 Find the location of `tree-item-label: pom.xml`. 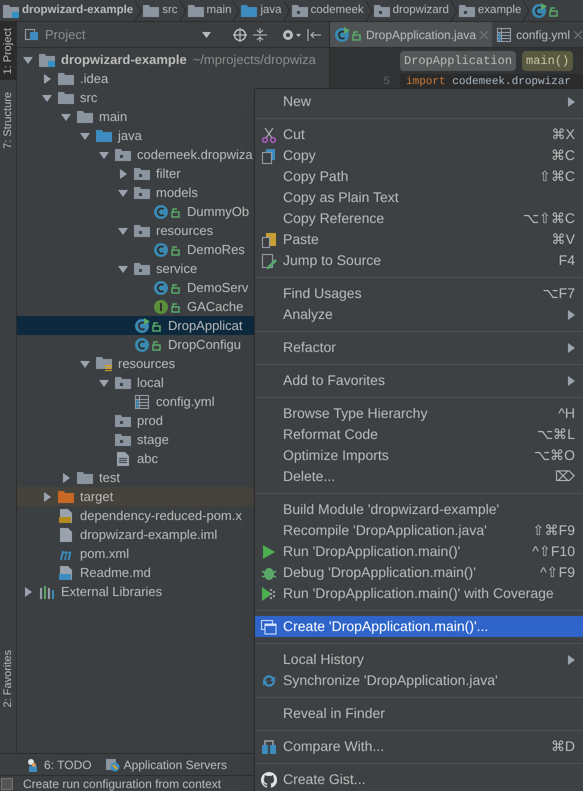

tree-item-label: pom.xml is located at coordinates (105, 553).